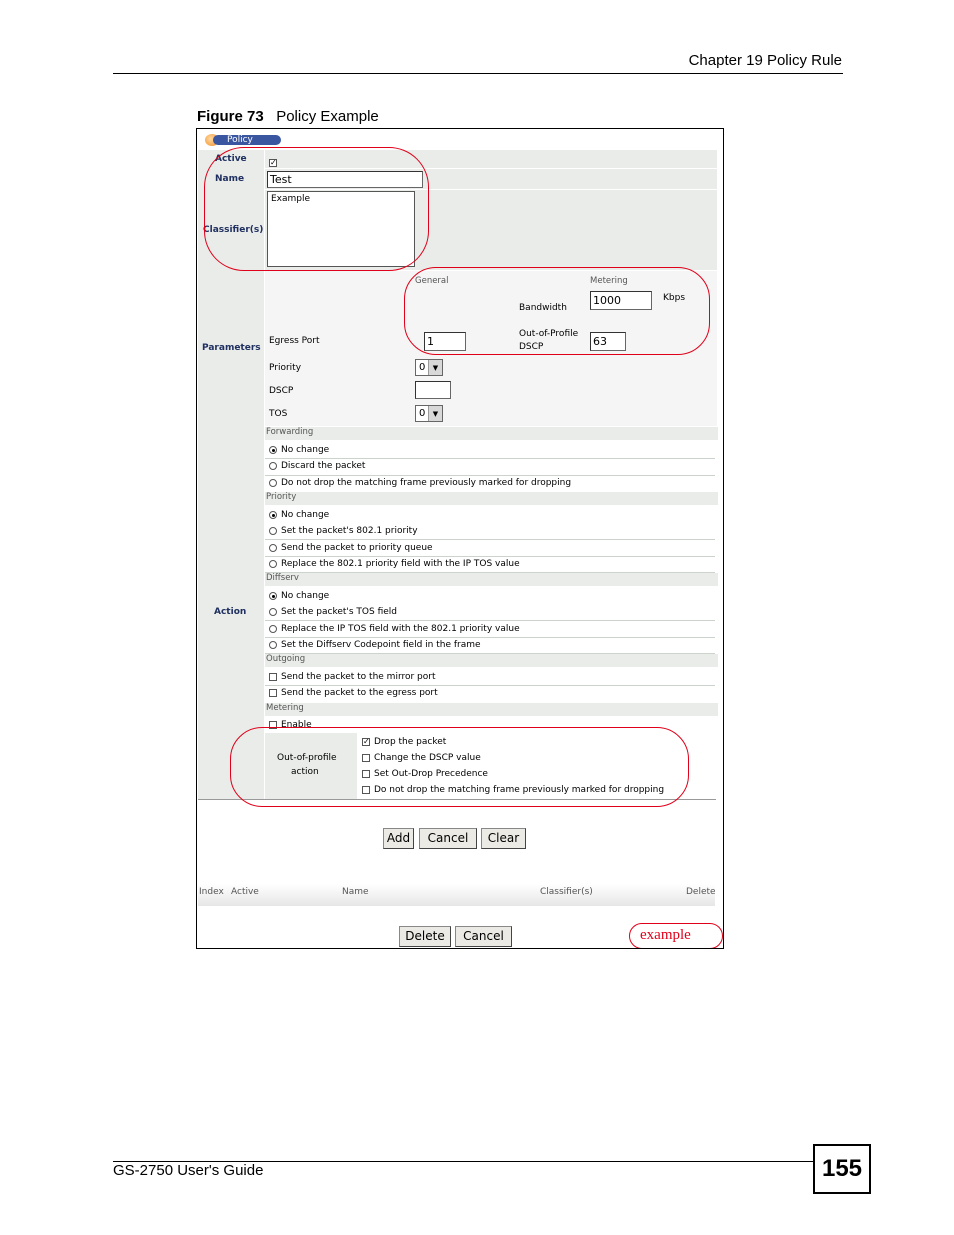 The height and width of the screenshot is (1235, 954). What do you see at coordinates (422, 413) in the screenshot?
I see `tos-select-value: 0` at bounding box center [422, 413].